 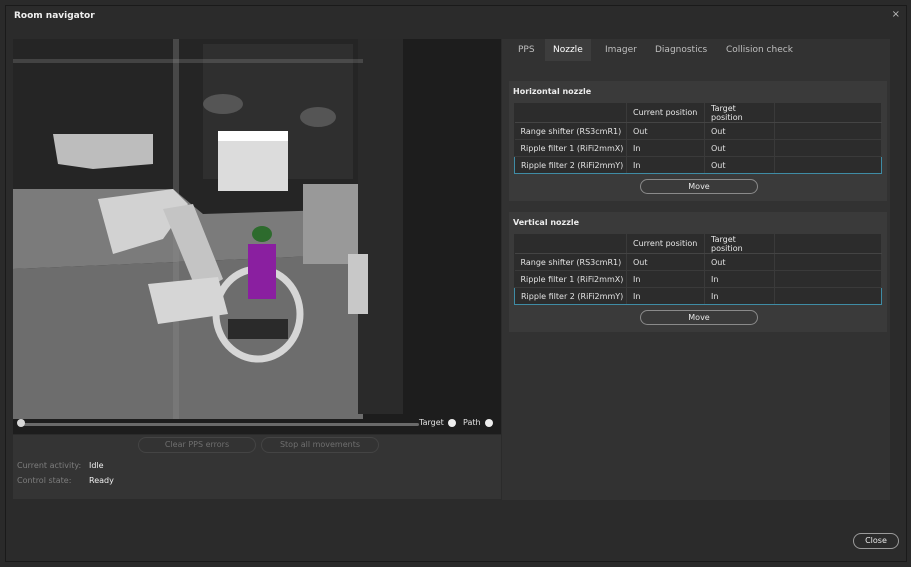 What do you see at coordinates (759, 50) in the screenshot?
I see `tab-collision-check: Collision check` at bounding box center [759, 50].